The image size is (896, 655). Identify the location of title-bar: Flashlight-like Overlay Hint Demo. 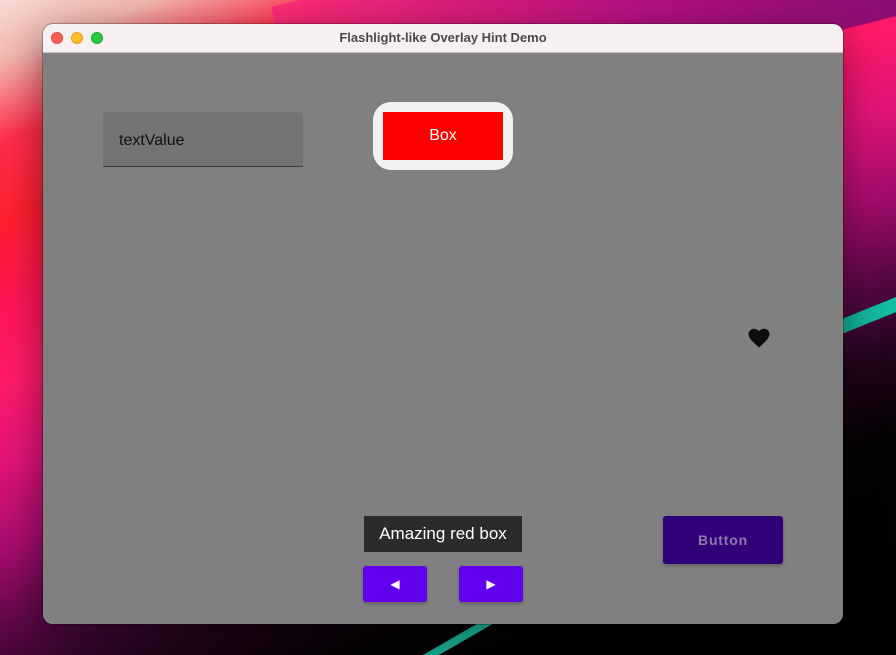
(443, 38).